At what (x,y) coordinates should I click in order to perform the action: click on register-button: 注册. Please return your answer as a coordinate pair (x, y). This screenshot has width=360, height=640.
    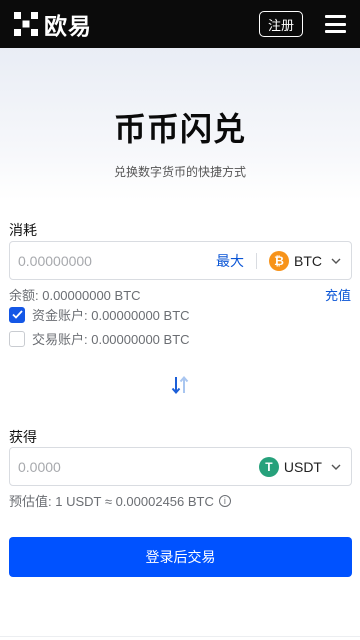
    Looking at the image, I should click on (280, 24).